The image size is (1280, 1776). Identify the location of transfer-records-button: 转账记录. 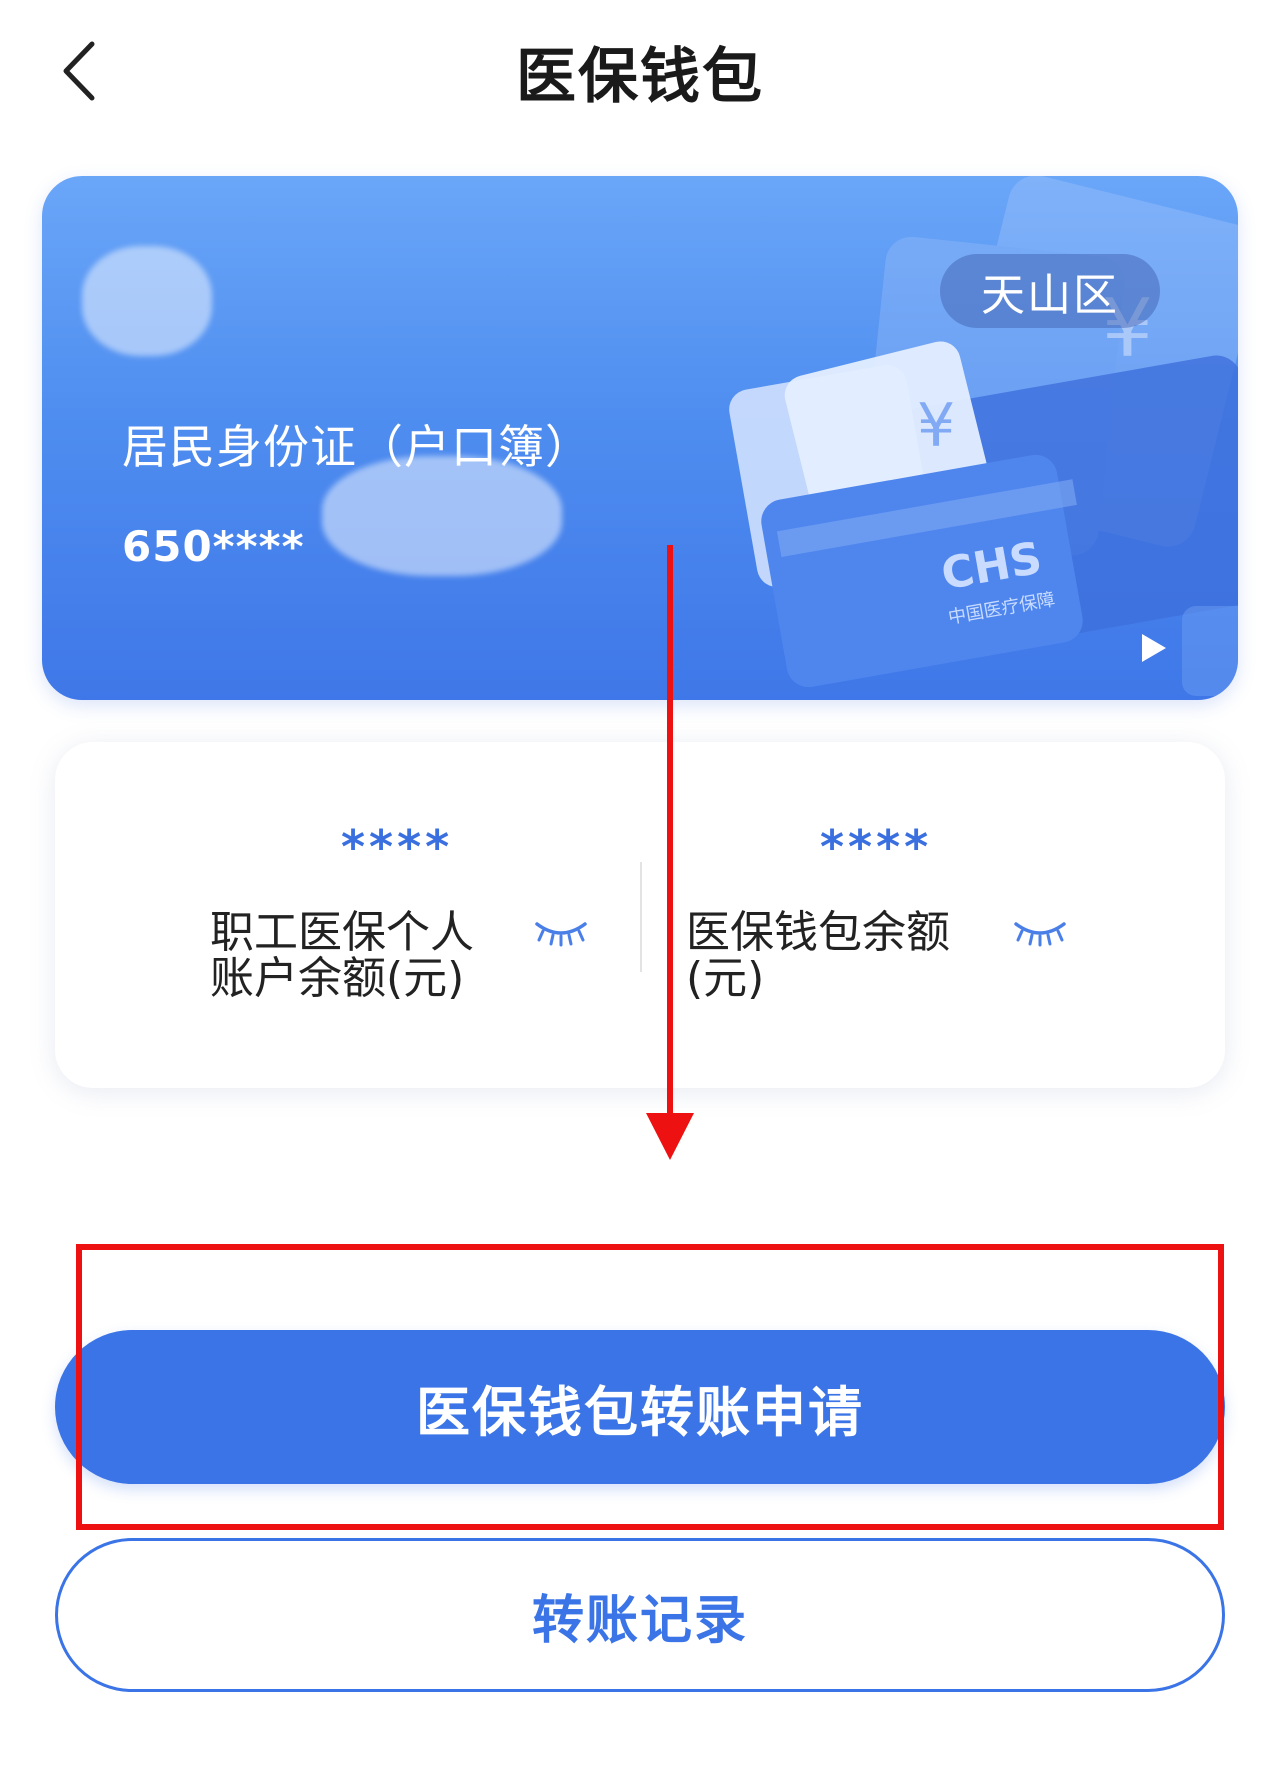
(640, 1615).